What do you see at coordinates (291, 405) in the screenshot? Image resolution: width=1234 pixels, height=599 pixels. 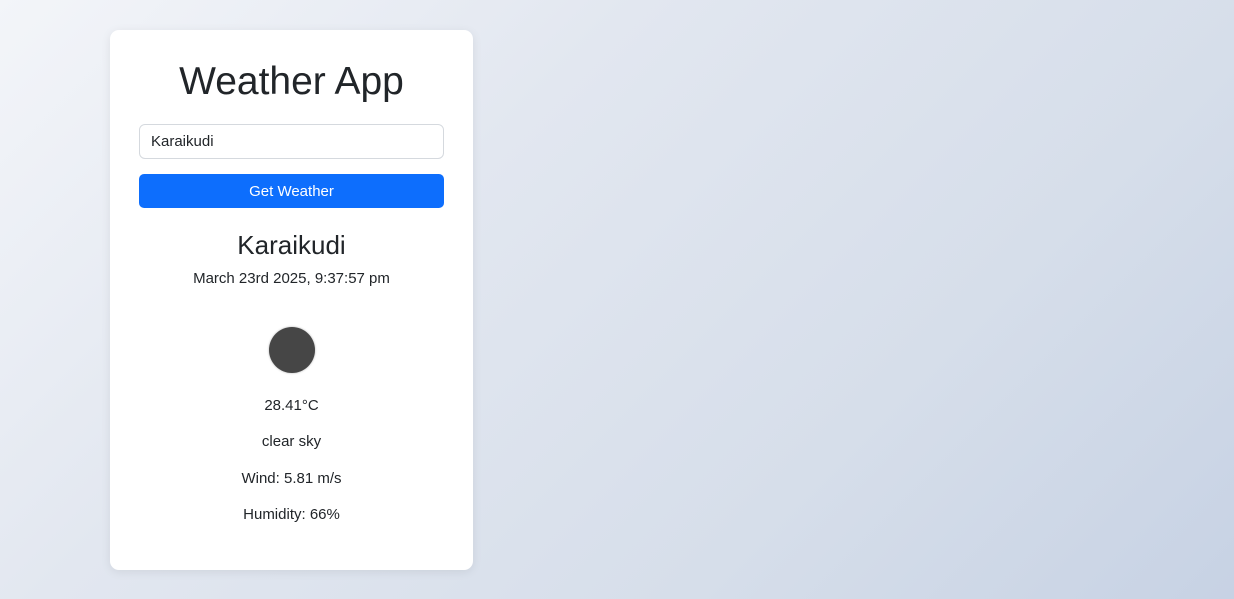 I see `temperature-value: 28.41°C` at bounding box center [291, 405].